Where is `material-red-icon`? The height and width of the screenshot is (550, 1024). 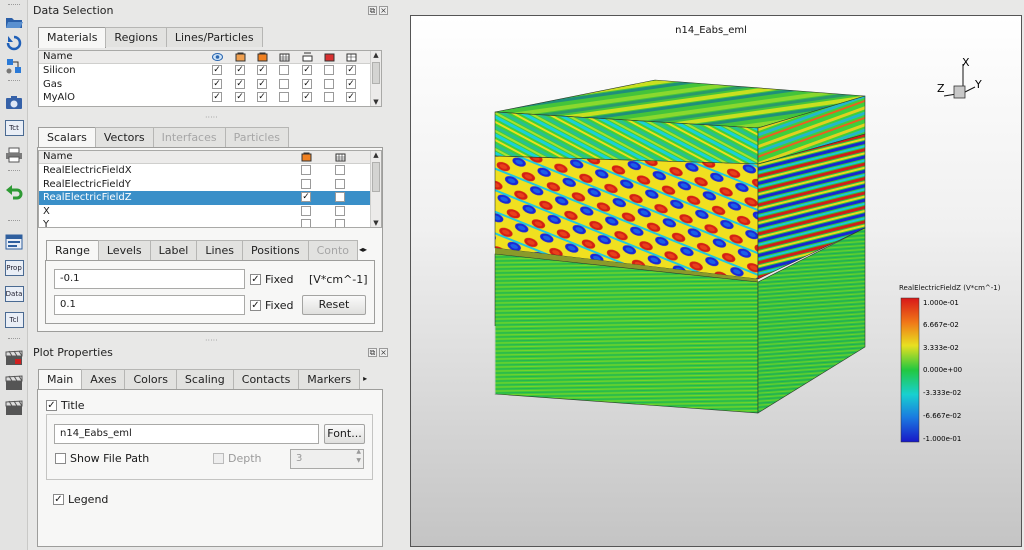 material-red-icon is located at coordinates (329, 57).